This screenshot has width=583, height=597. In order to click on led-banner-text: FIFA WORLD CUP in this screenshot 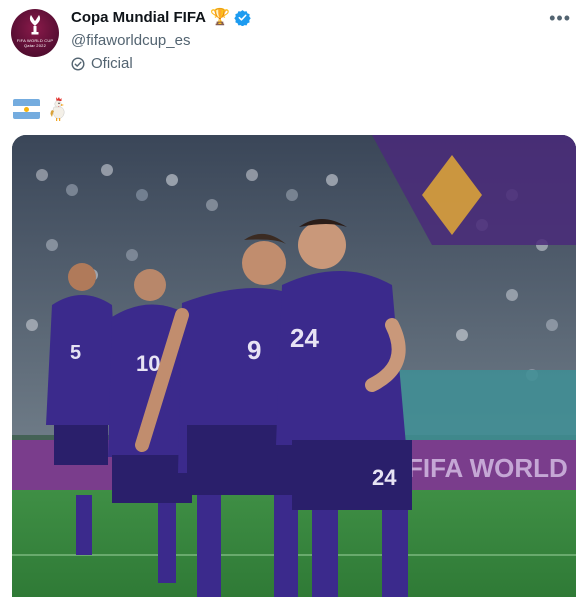, I will do `click(491, 468)`.